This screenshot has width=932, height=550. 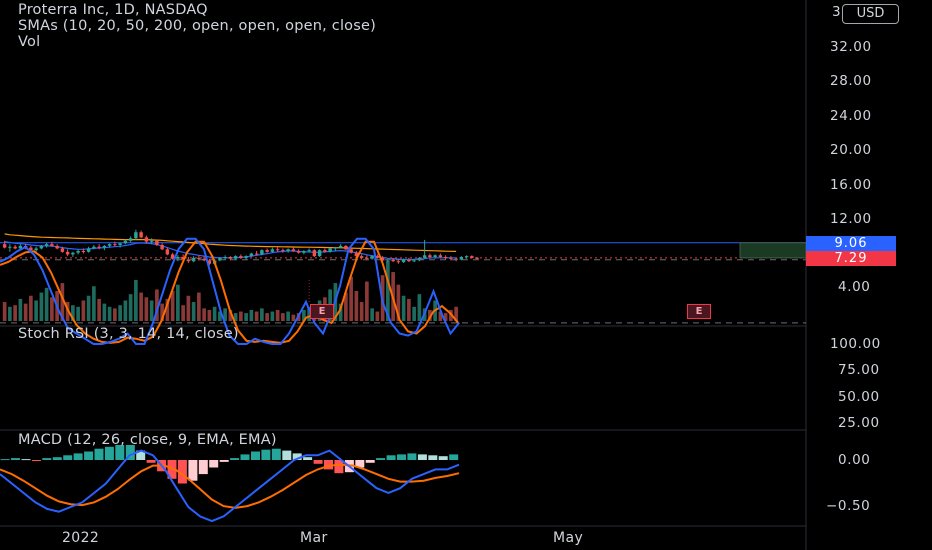 I want to click on price-tag-blue: 9.06, so click(x=851, y=243).